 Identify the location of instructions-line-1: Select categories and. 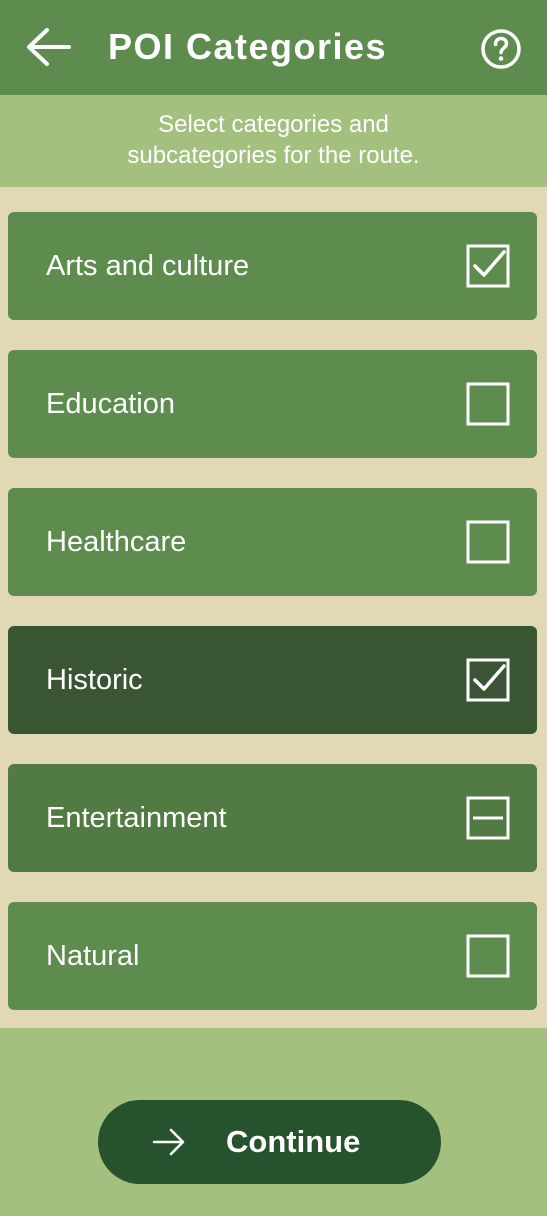
(273, 124).